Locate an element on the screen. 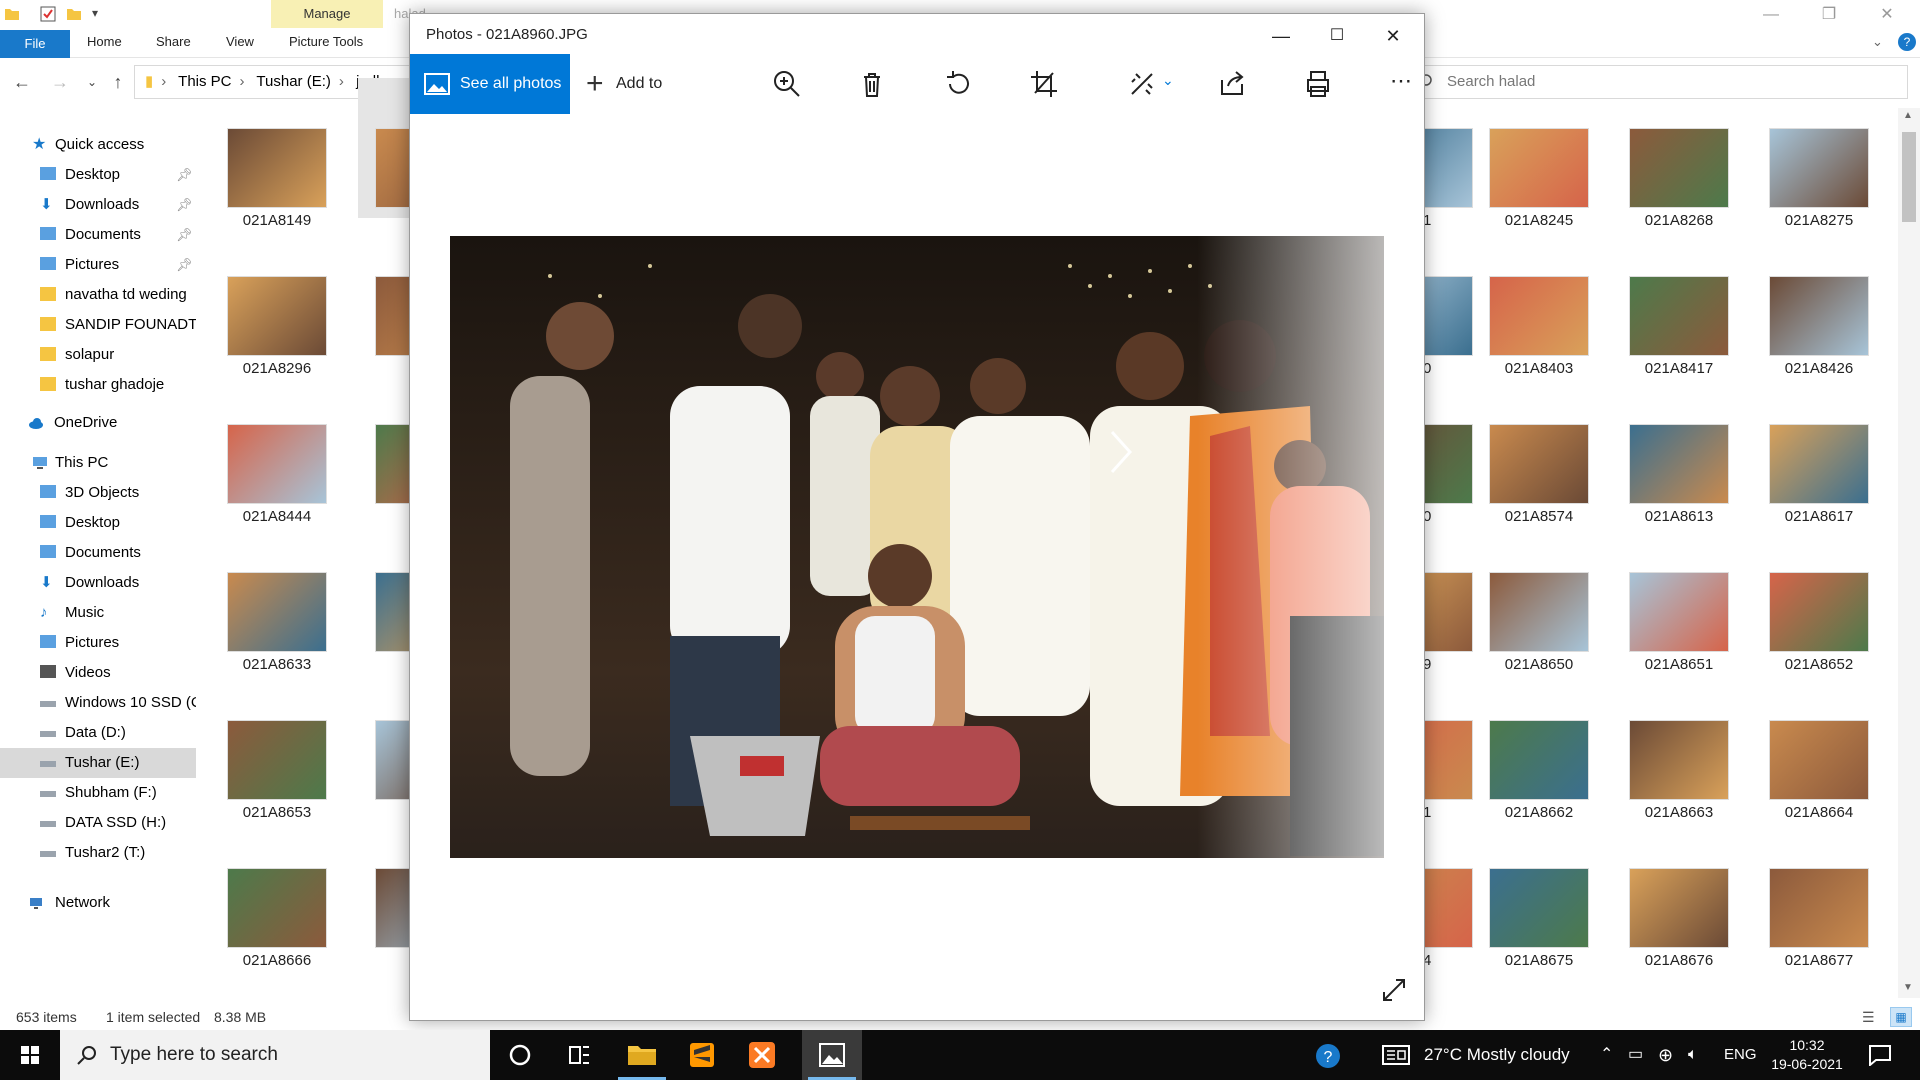 The height and width of the screenshot is (1083, 1920). taskbar-search-input: Type here to search is located at coordinates (275, 1055).